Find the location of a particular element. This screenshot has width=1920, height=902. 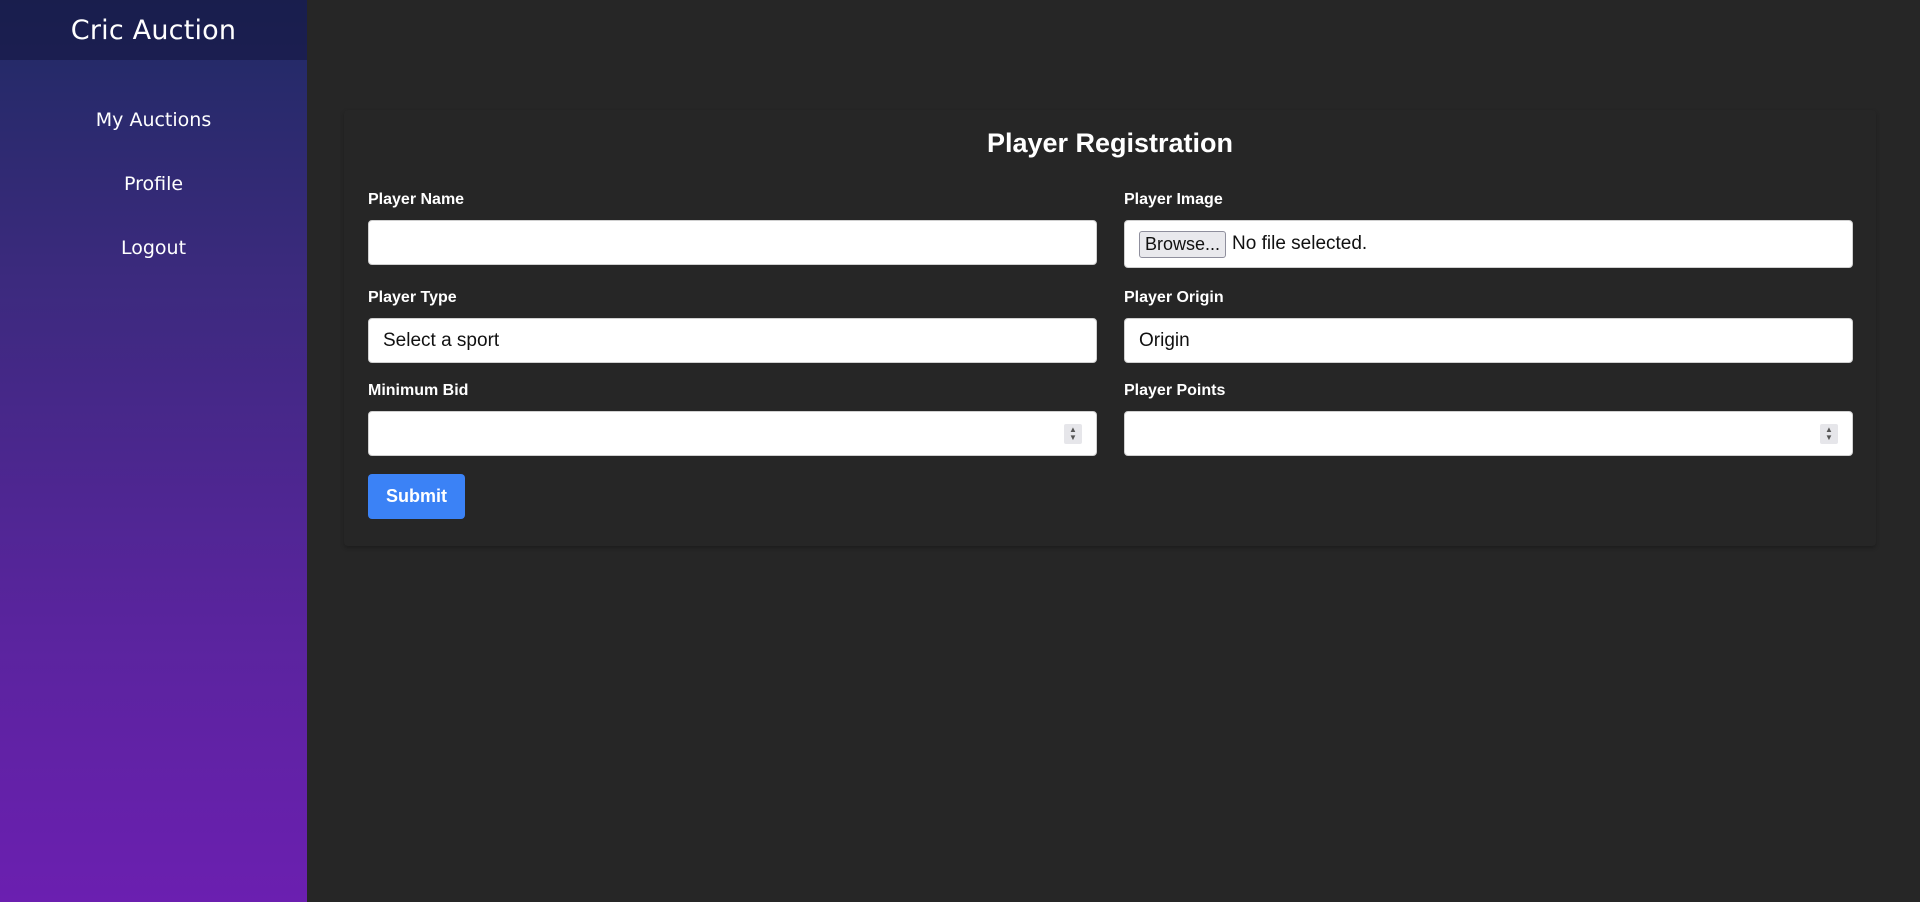

player-image-field: Player Image Browse... No file selected. is located at coordinates (1488, 229).